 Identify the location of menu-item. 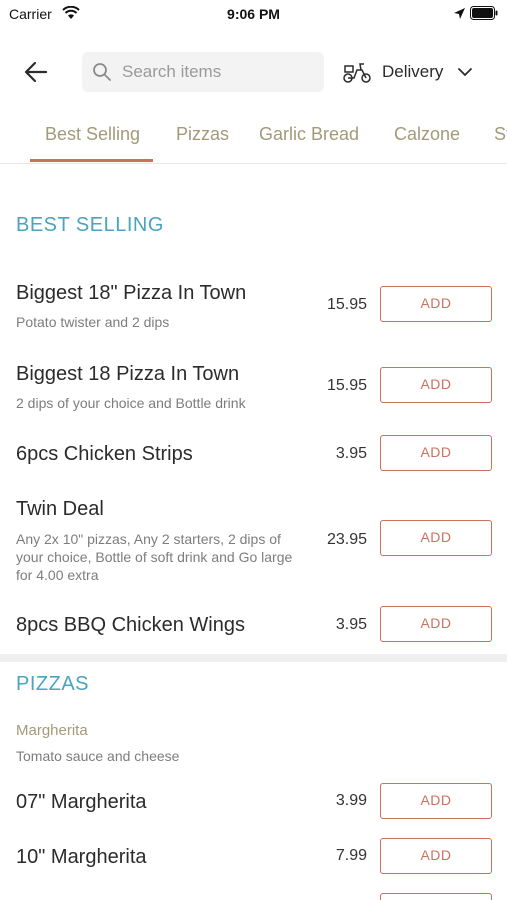
(253, 896).